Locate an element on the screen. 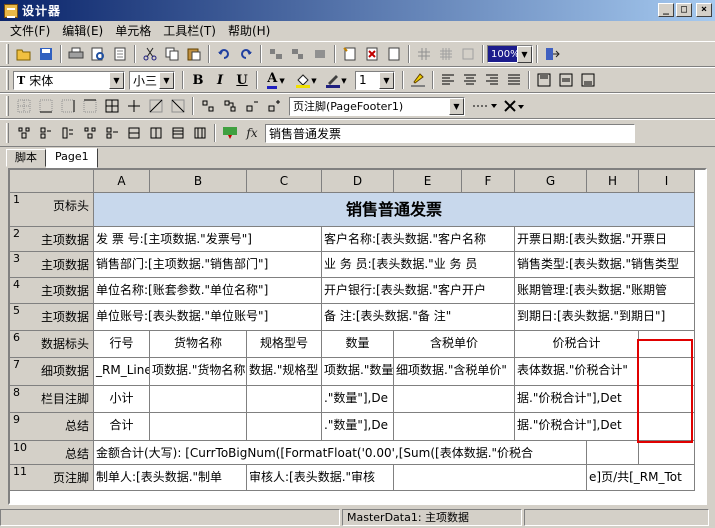 Image resolution: width=715 pixels, height=528 pixels. grid-cell: 客户名称:[表头数据."客户名称 is located at coordinates (418, 239).